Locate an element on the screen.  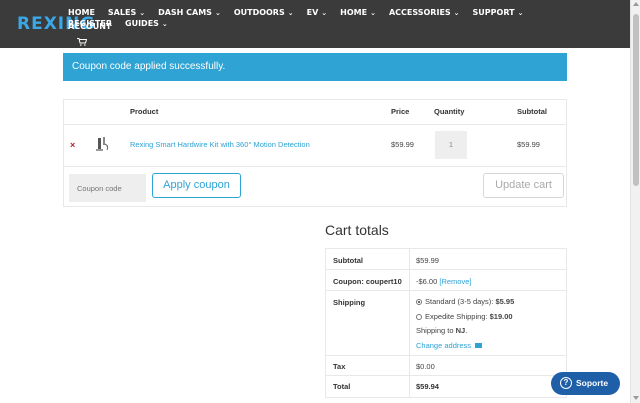
quantity-input: 1 is located at coordinates (451, 145).